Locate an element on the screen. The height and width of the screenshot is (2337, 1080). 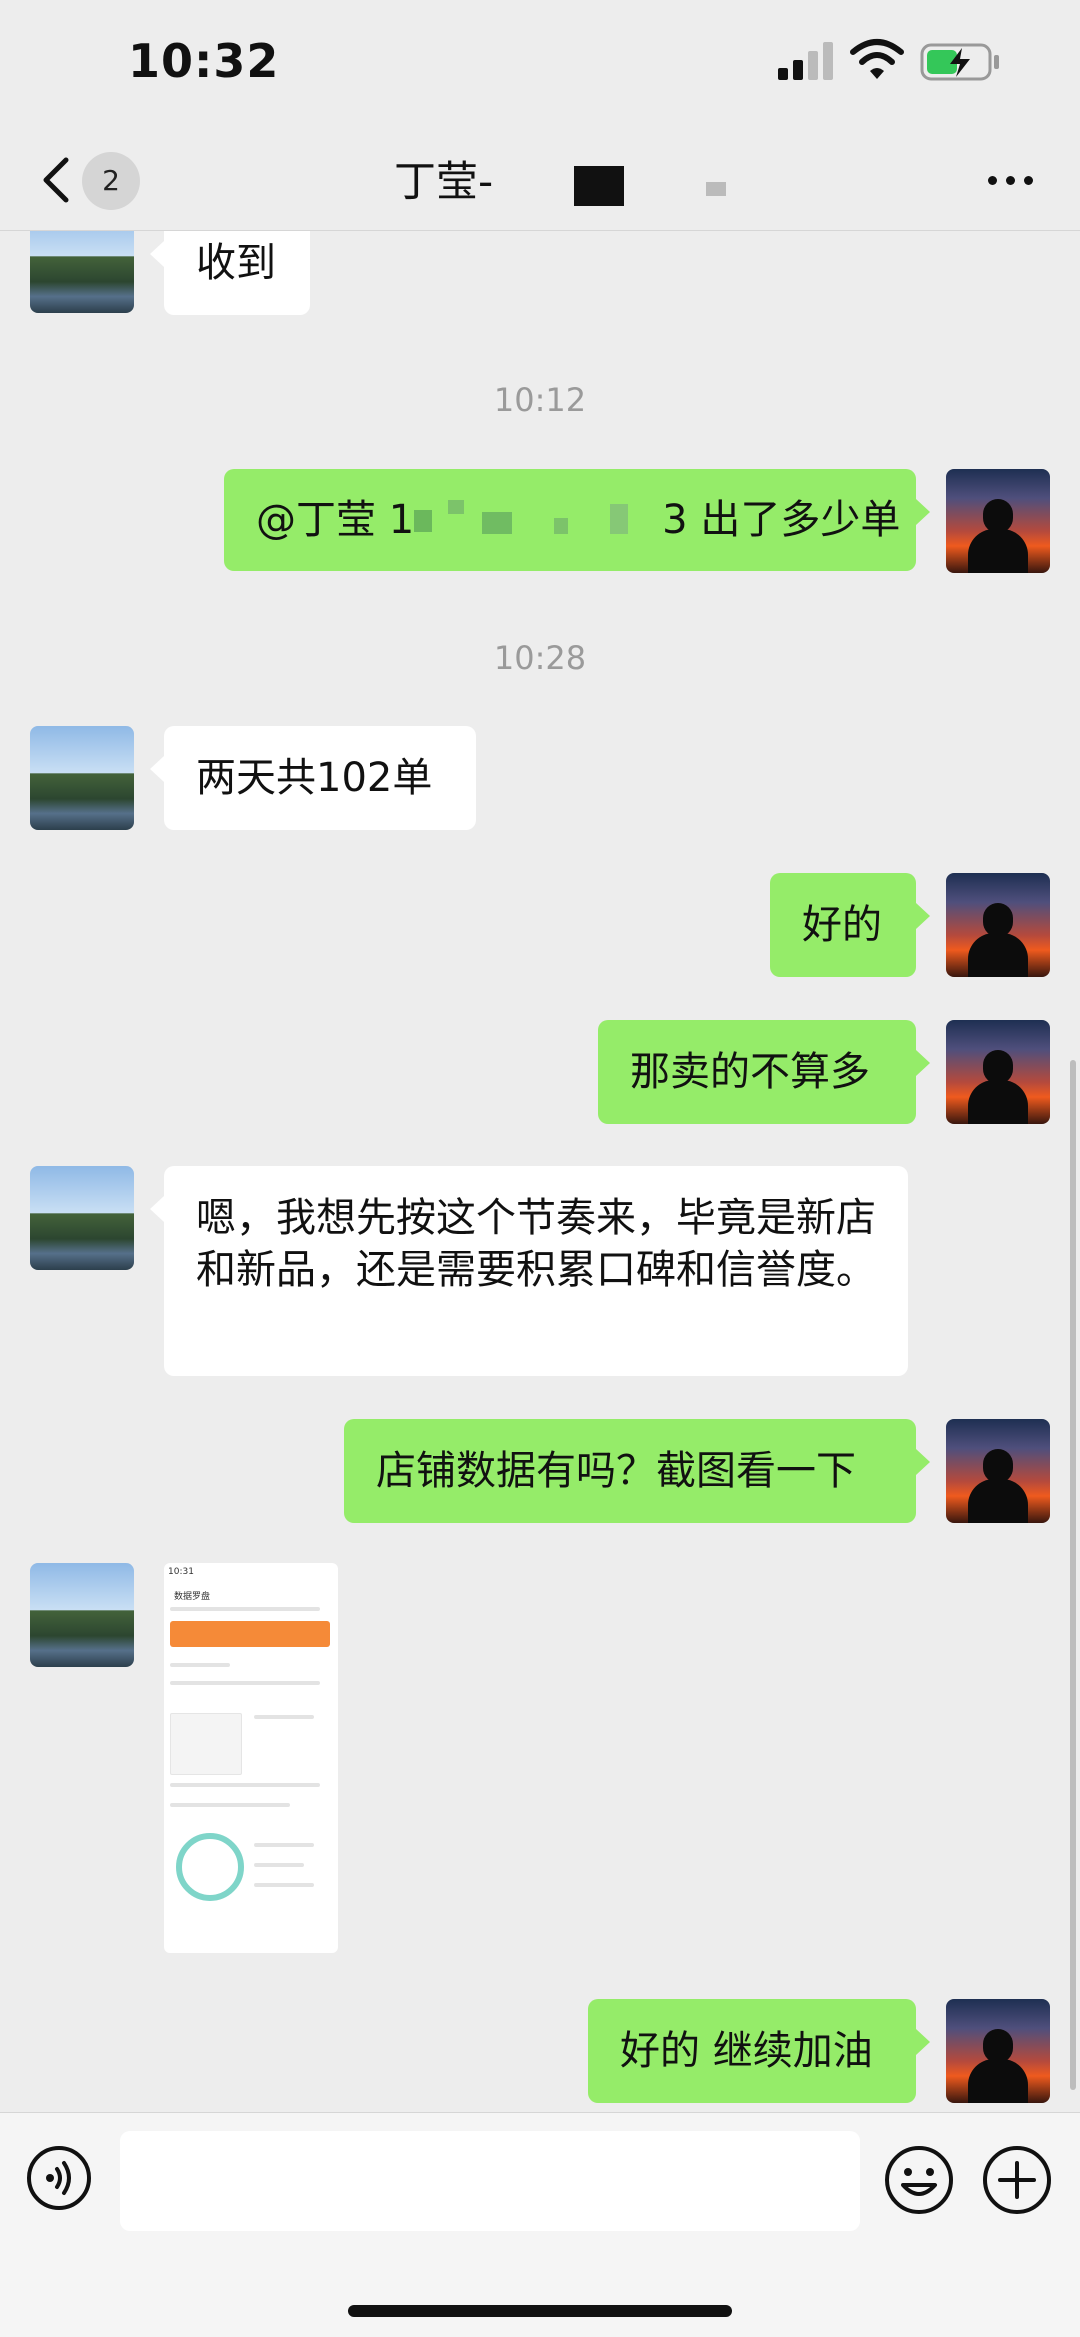
status-time: 10:32 is located at coordinates (204, 61).